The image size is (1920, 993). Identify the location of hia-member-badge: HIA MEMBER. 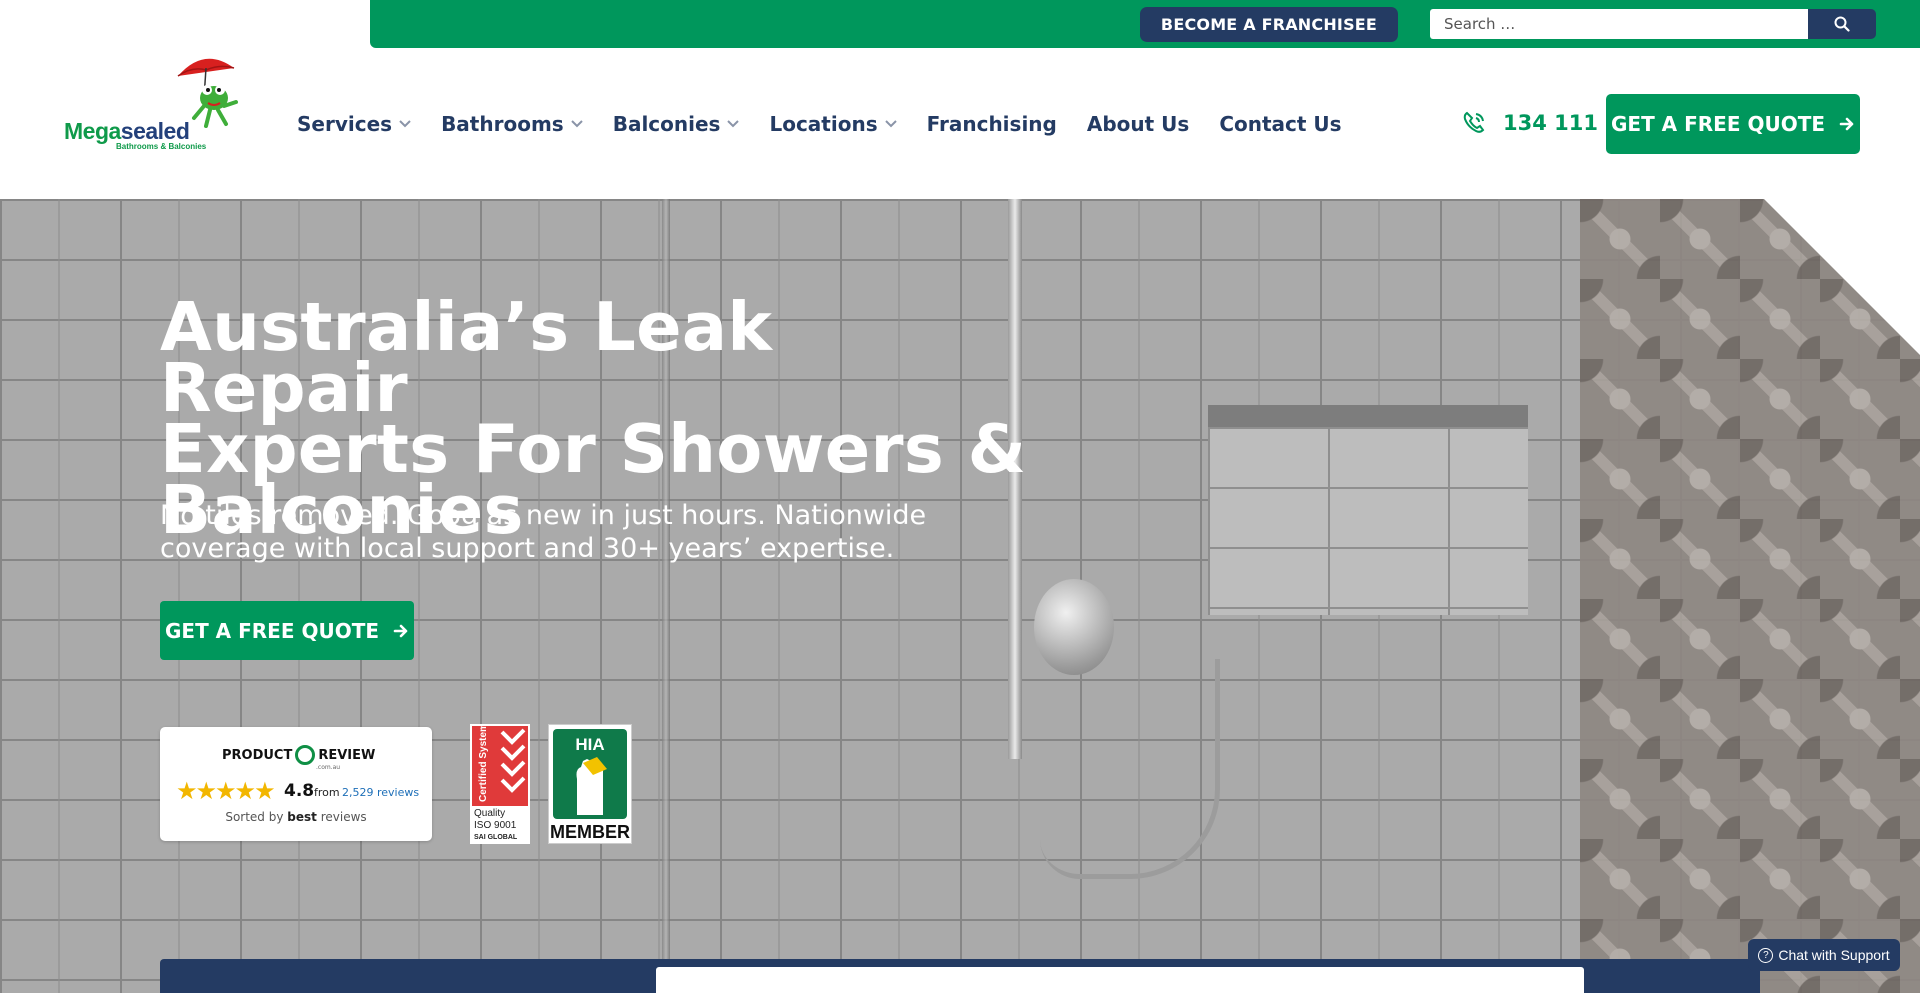
(590, 784).